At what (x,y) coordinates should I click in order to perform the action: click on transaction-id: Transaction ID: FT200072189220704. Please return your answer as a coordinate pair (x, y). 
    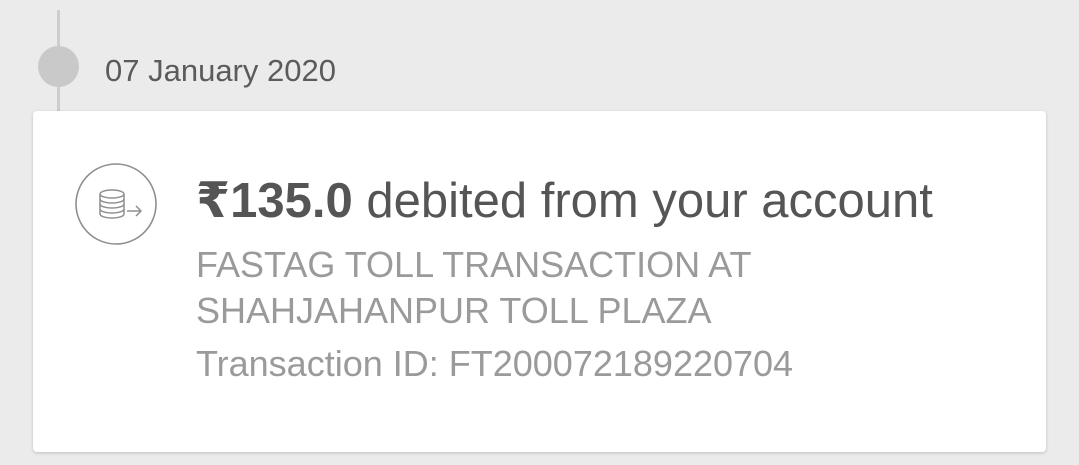
    Looking at the image, I should click on (494, 364).